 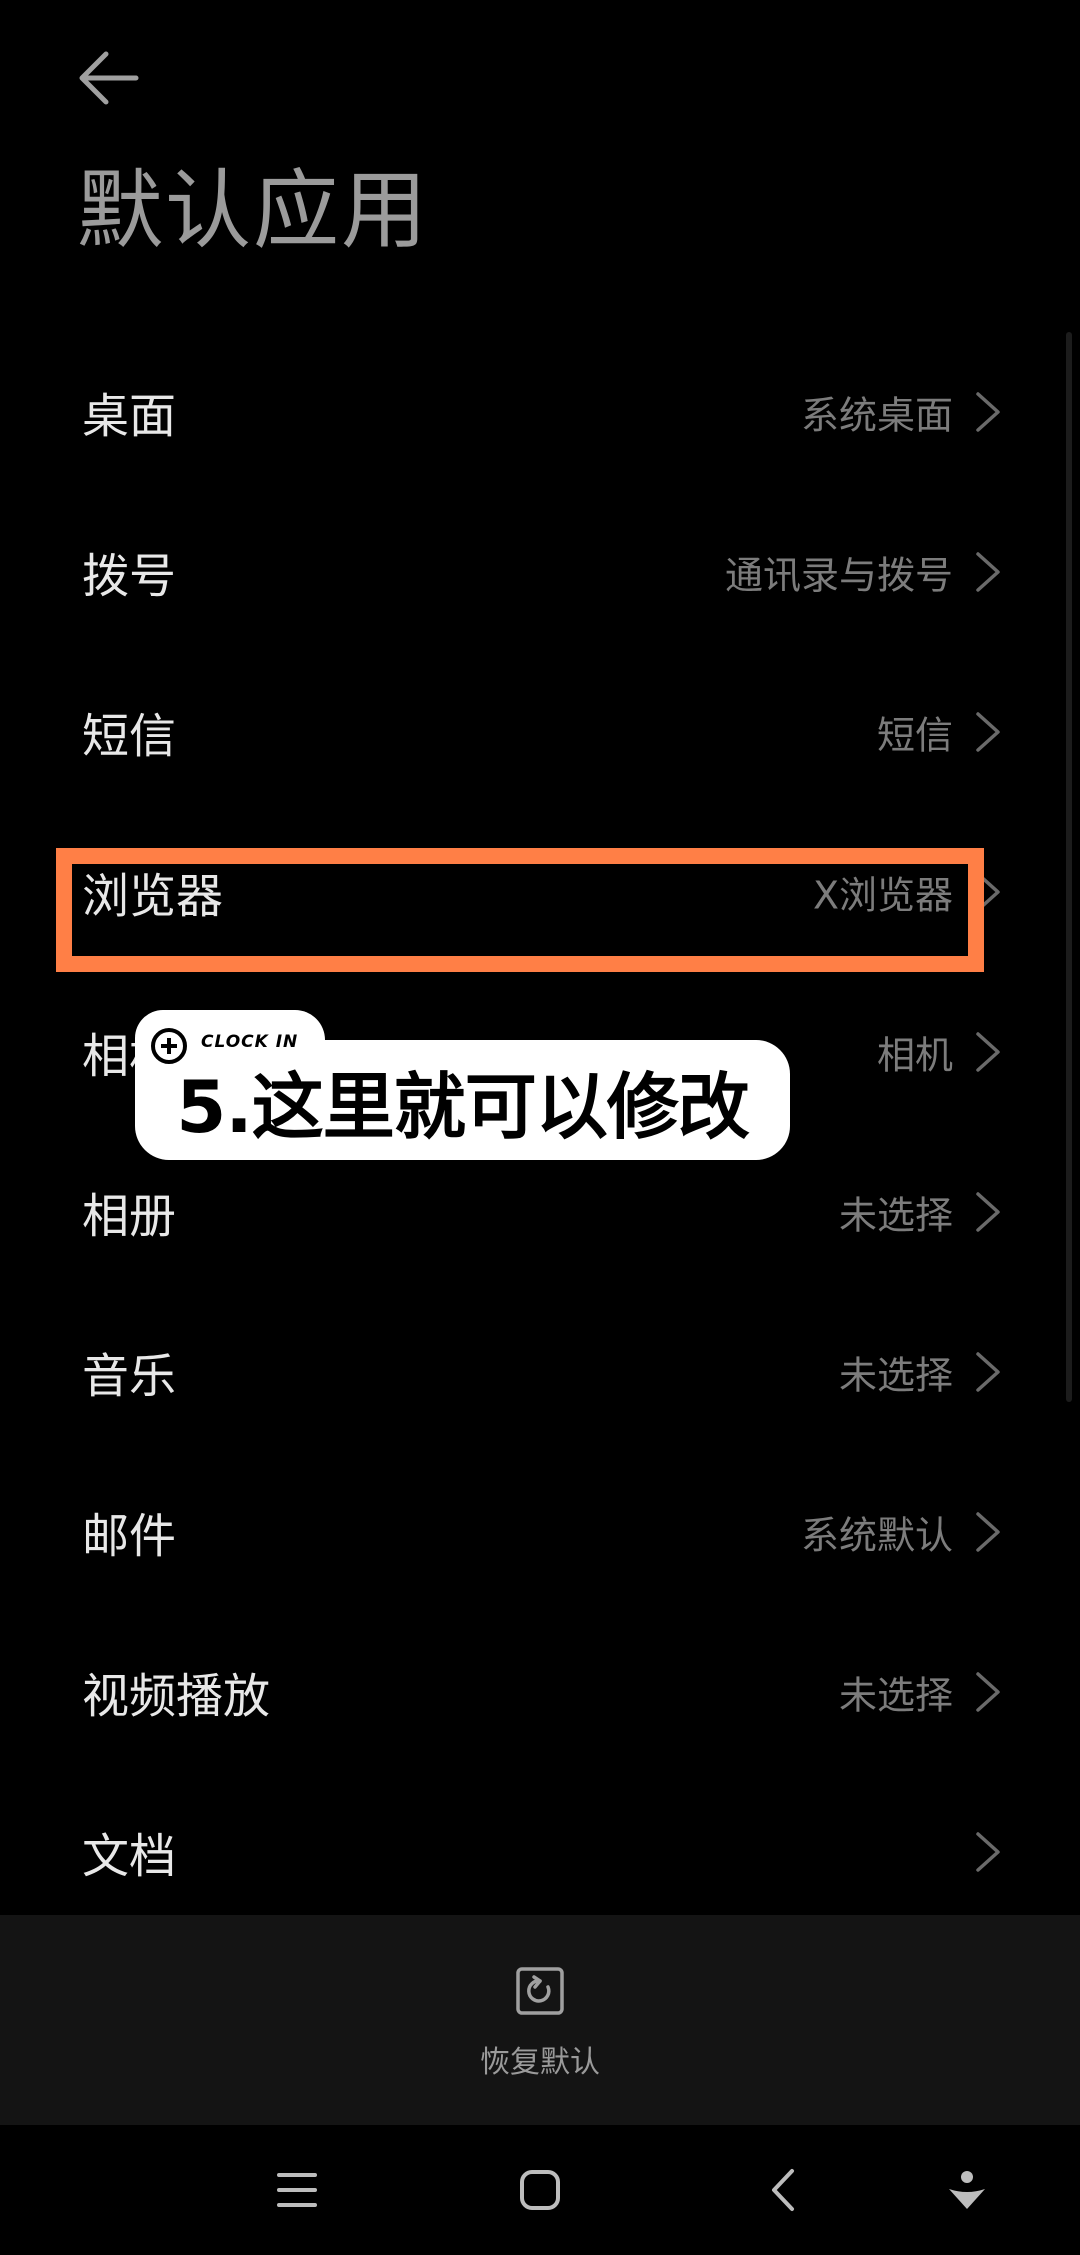 I want to click on list-item-label: 文档, so click(x=129, y=1857).